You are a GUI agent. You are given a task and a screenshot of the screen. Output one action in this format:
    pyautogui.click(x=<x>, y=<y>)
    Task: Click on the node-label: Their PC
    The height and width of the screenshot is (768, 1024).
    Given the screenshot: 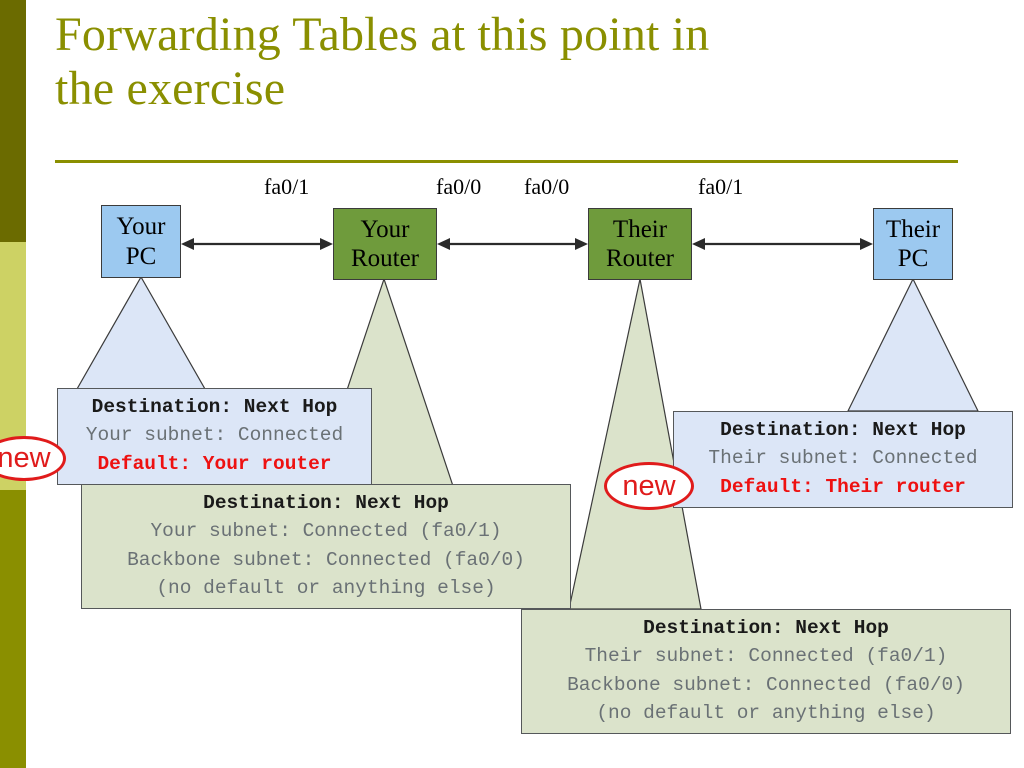 What is the action you would take?
    pyautogui.click(x=913, y=244)
    